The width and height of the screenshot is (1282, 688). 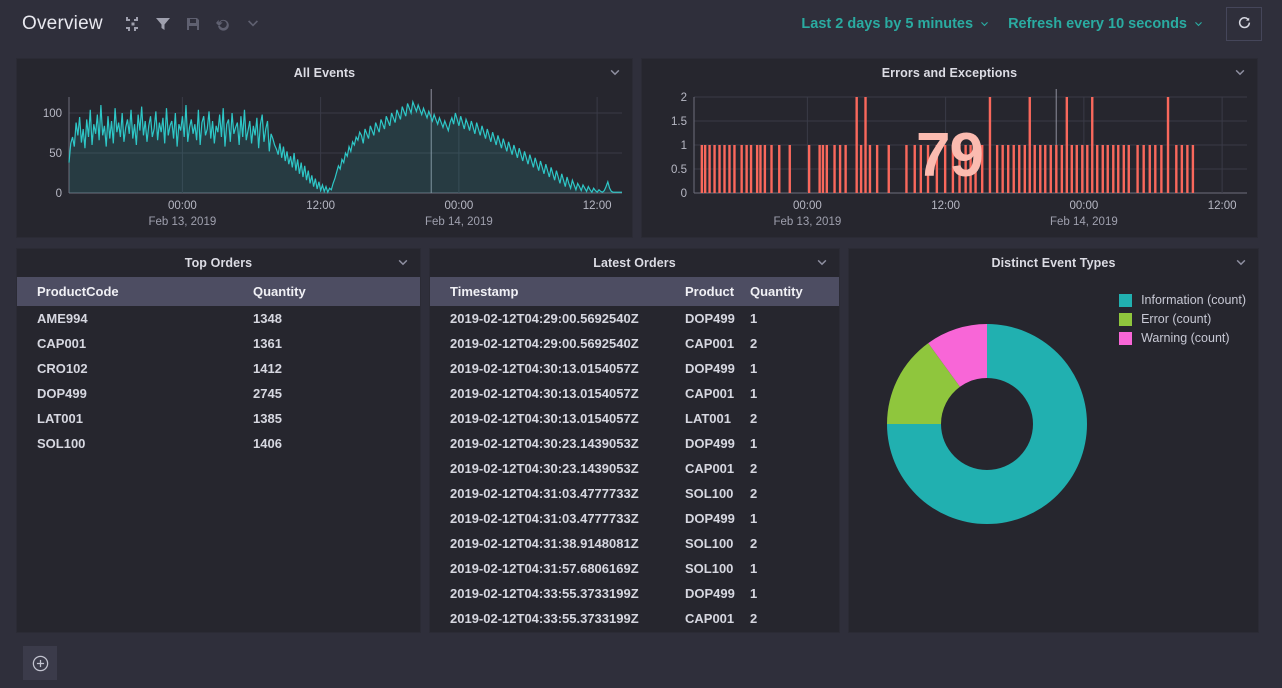 I want to click on cell-quantity: 2745, so click(x=267, y=393).